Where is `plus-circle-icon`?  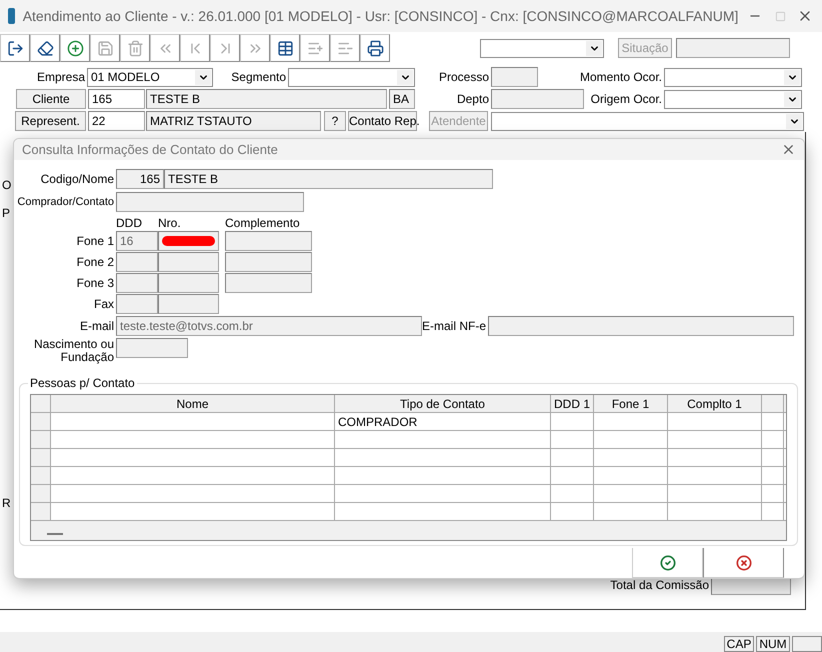
plus-circle-icon is located at coordinates (75, 48).